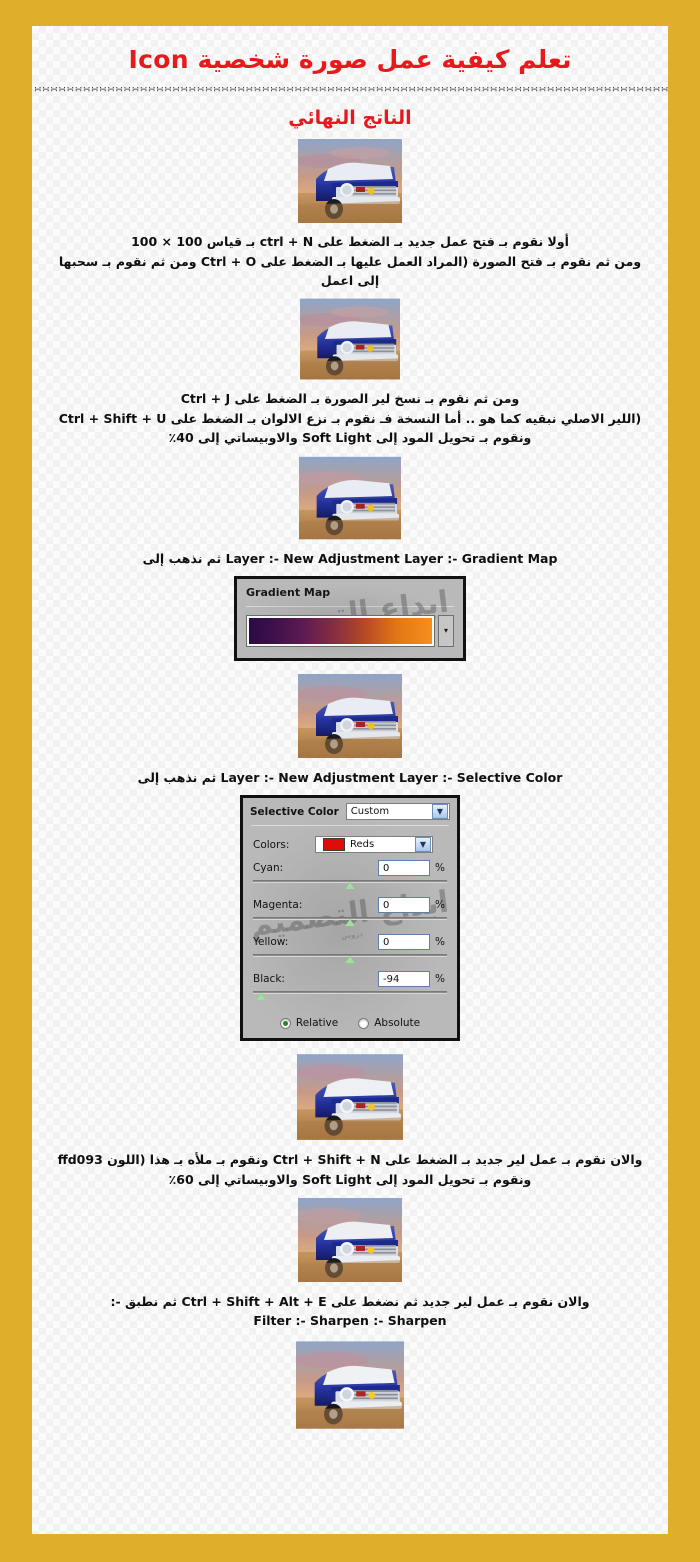  What do you see at coordinates (404, 942) in the screenshot?
I see `yellow-input: 0` at bounding box center [404, 942].